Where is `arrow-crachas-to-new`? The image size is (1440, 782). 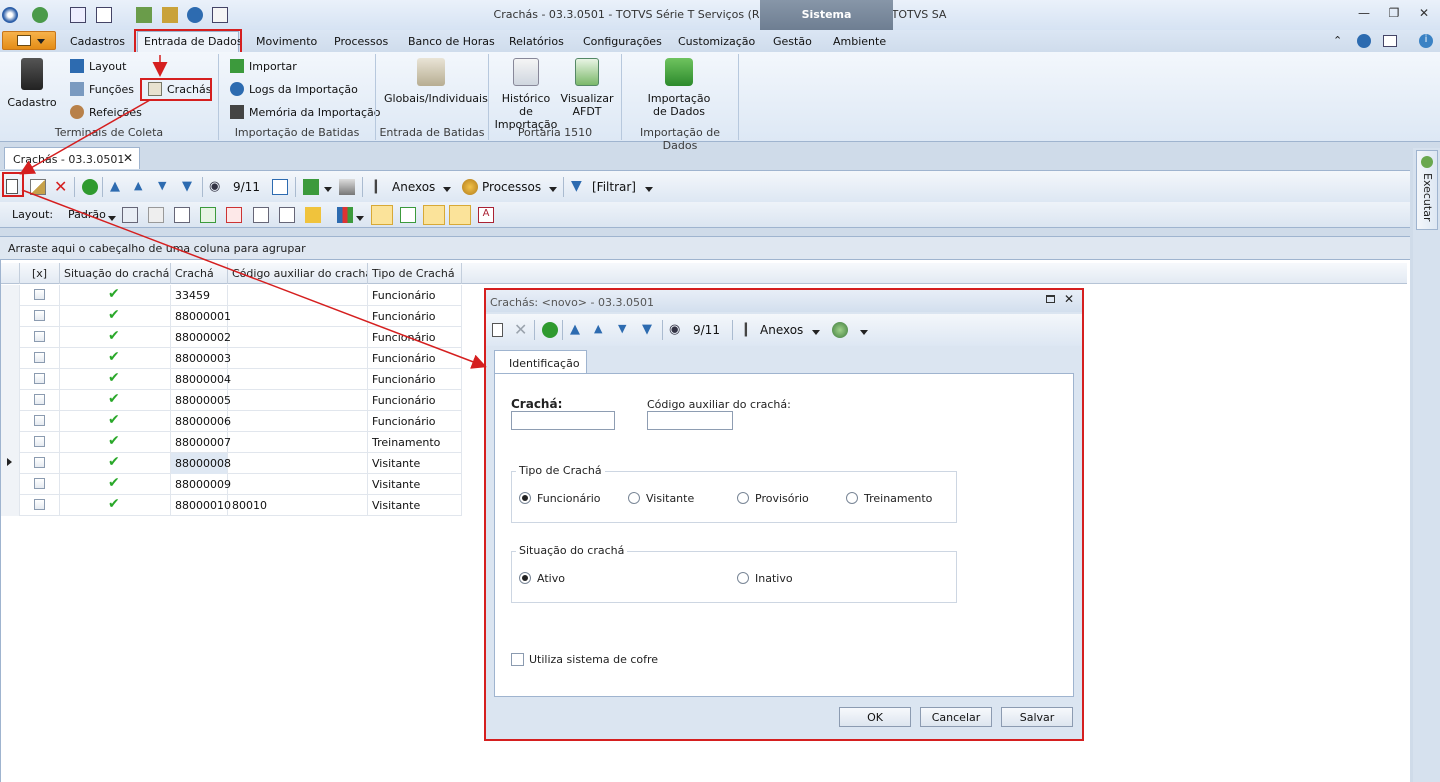
arrow-crachas-to-new is located at coordinates (85, 137).